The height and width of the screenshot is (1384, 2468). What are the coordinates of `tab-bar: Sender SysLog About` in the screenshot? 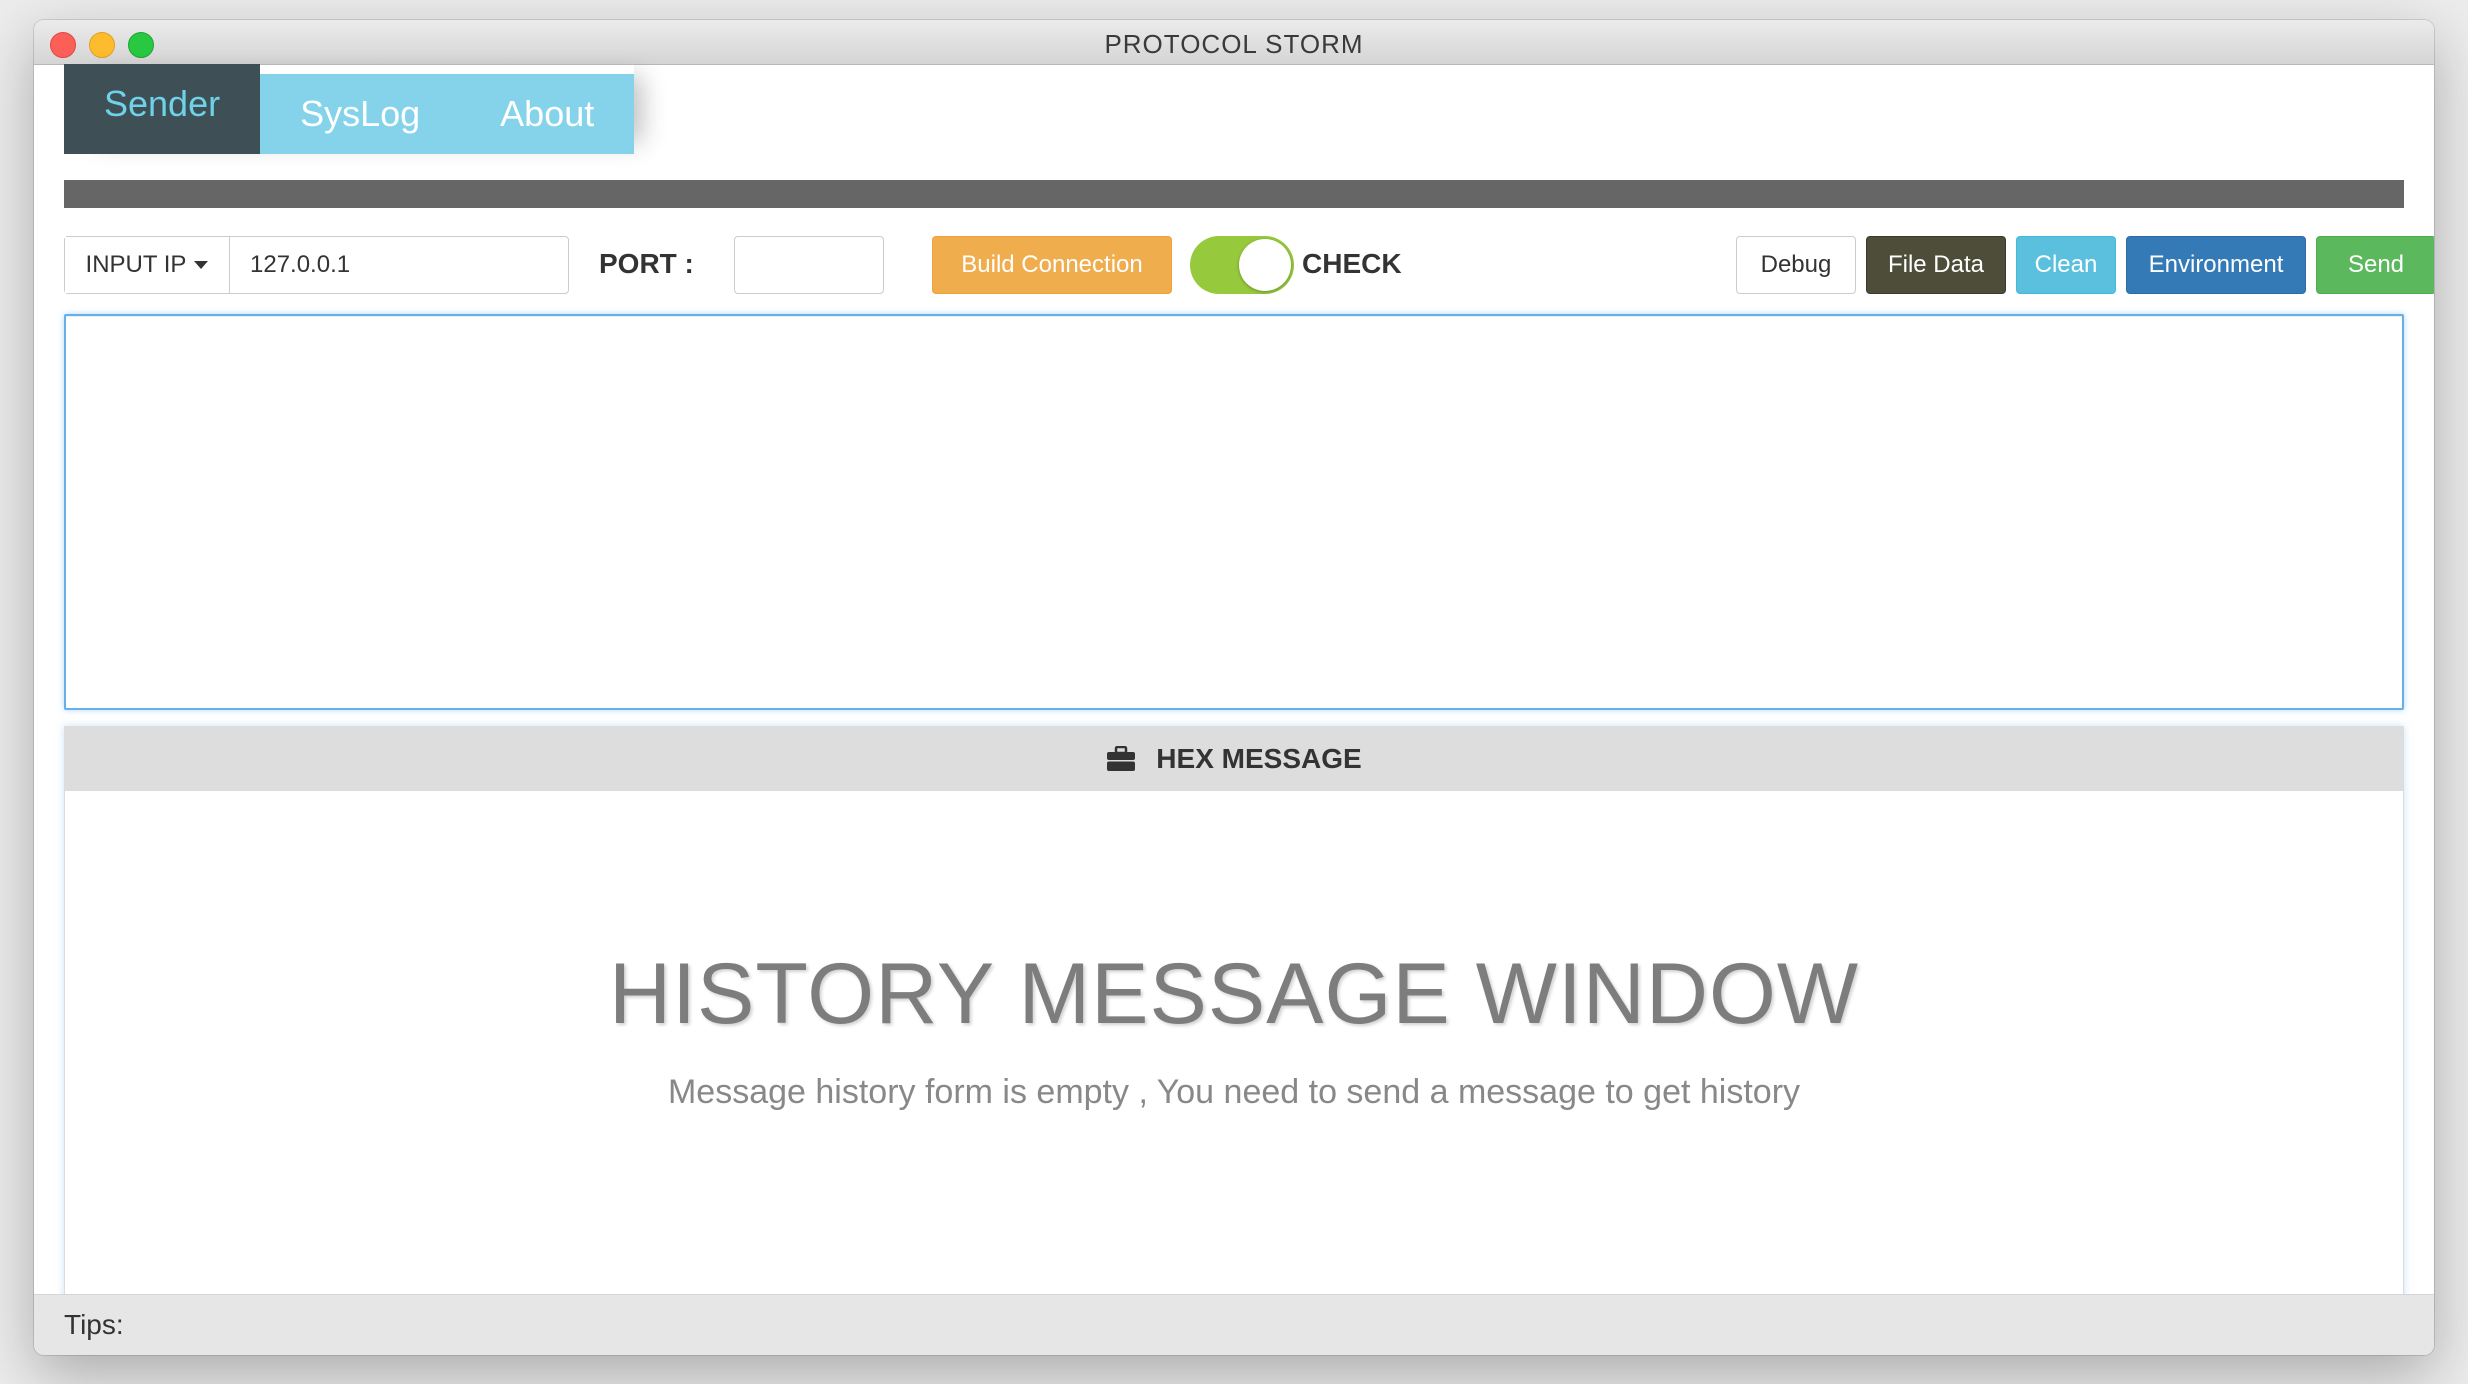 It's located at (349, 109).